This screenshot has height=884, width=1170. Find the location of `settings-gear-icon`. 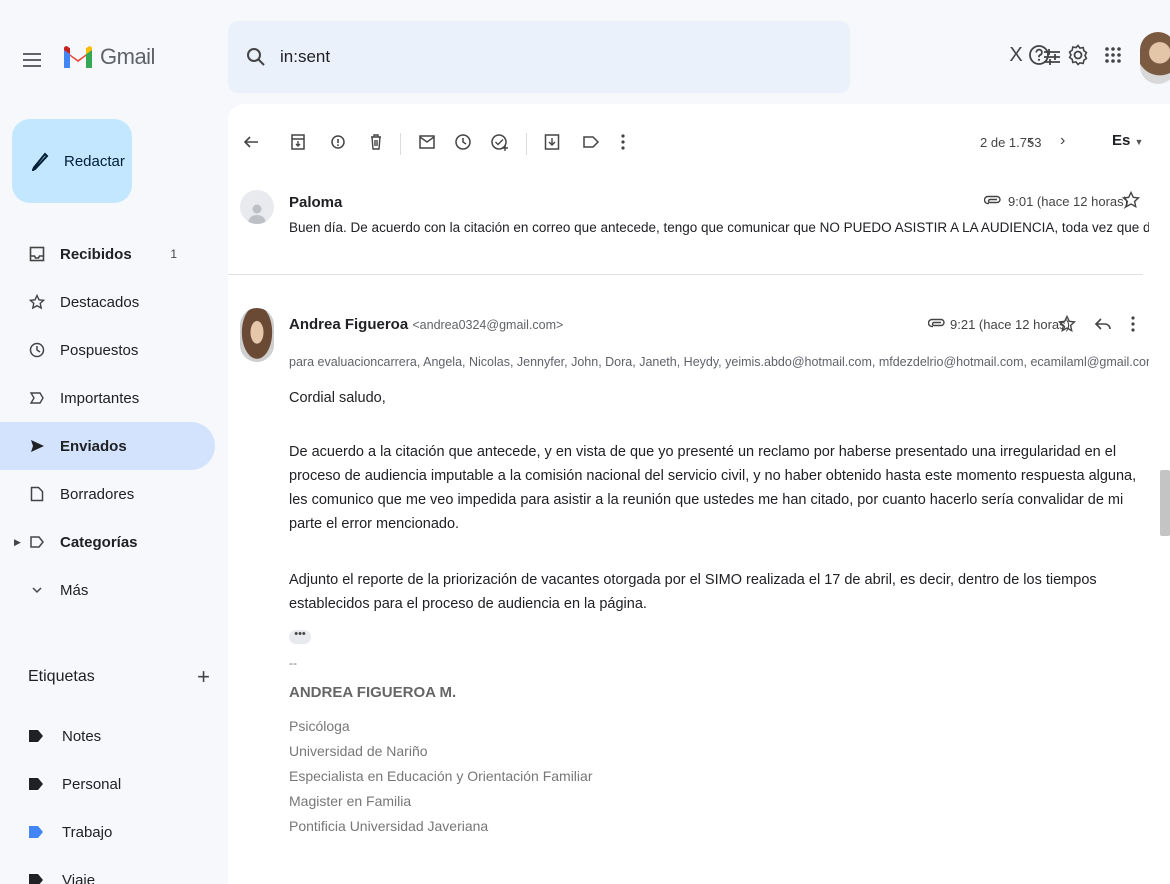

settings-gear-icon is located at coordinates (1078, 55).